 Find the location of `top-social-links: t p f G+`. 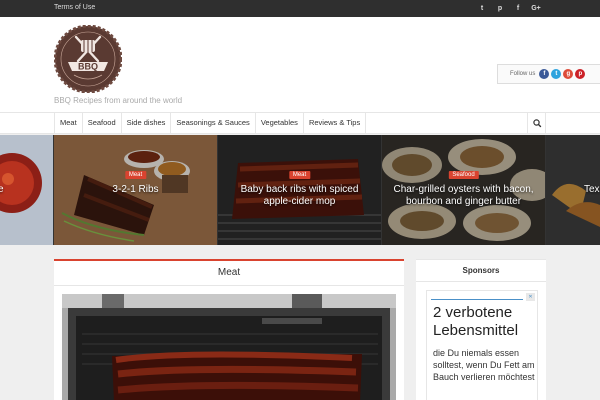

top-social-links: t p f G+ is located at coordinates (509, 8).